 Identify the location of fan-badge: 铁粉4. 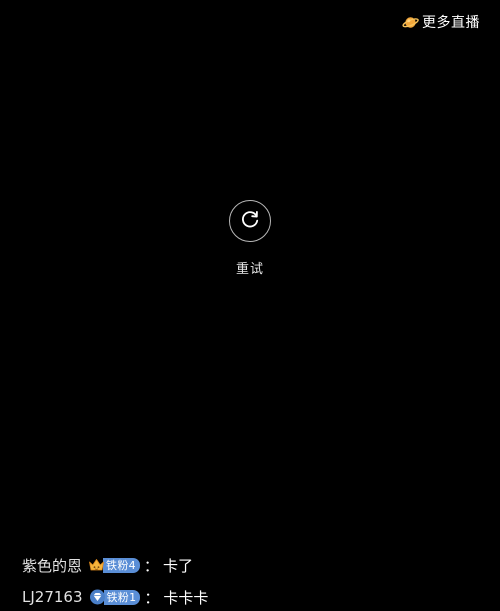
(114, 565).